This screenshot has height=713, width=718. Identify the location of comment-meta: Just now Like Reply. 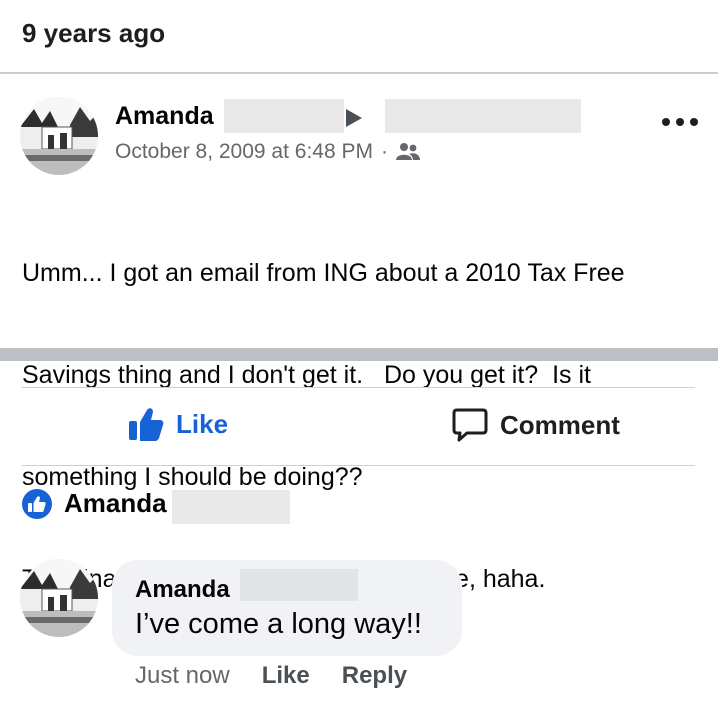
(271, 676).